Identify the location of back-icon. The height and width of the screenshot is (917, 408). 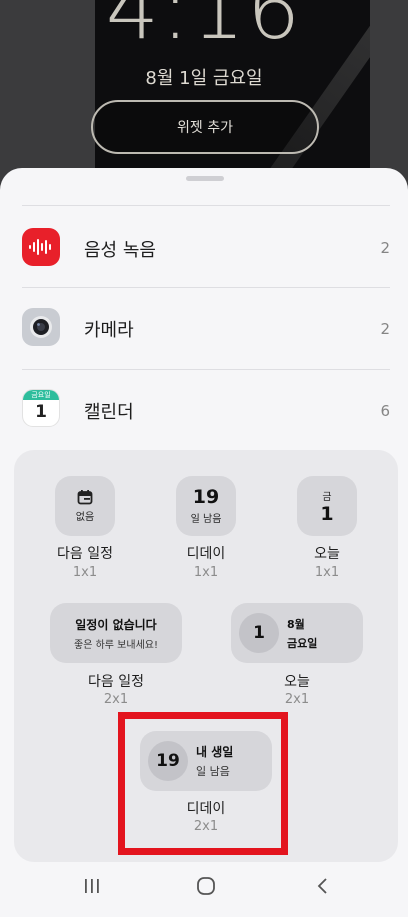
(322, 886).